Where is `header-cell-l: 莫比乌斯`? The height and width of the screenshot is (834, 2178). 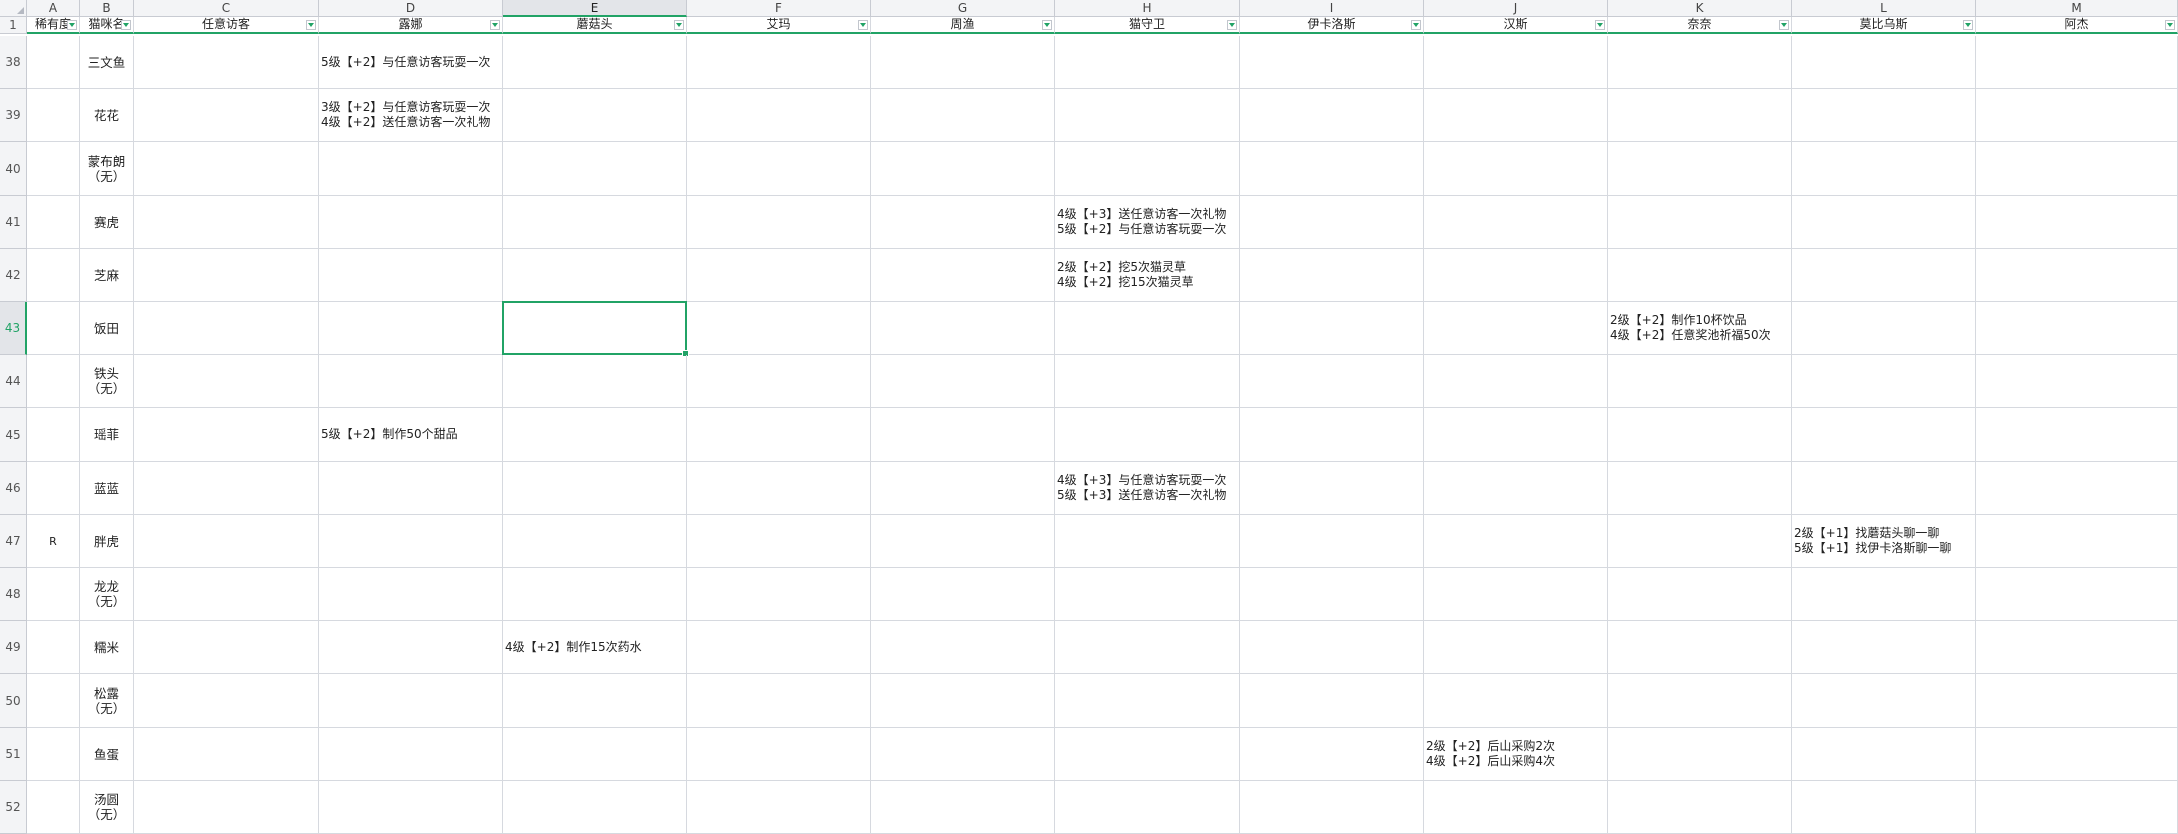
header-cell-l: 莫比乌斯 is located at coordinates (1884, 25).